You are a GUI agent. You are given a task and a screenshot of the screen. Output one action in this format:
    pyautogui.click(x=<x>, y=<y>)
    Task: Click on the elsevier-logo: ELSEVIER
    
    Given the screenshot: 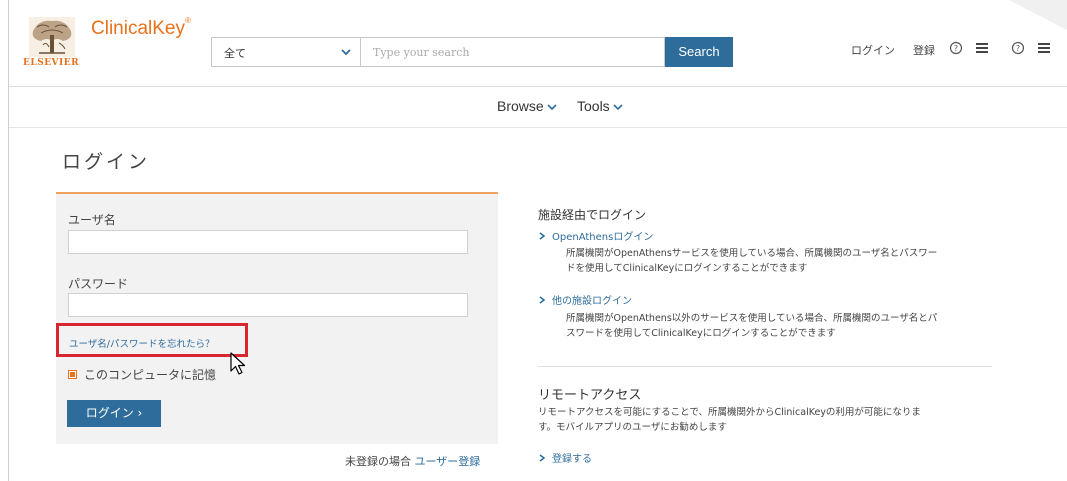 What is the action you would take?
    pyautogui.click(x=53, y=45)
    